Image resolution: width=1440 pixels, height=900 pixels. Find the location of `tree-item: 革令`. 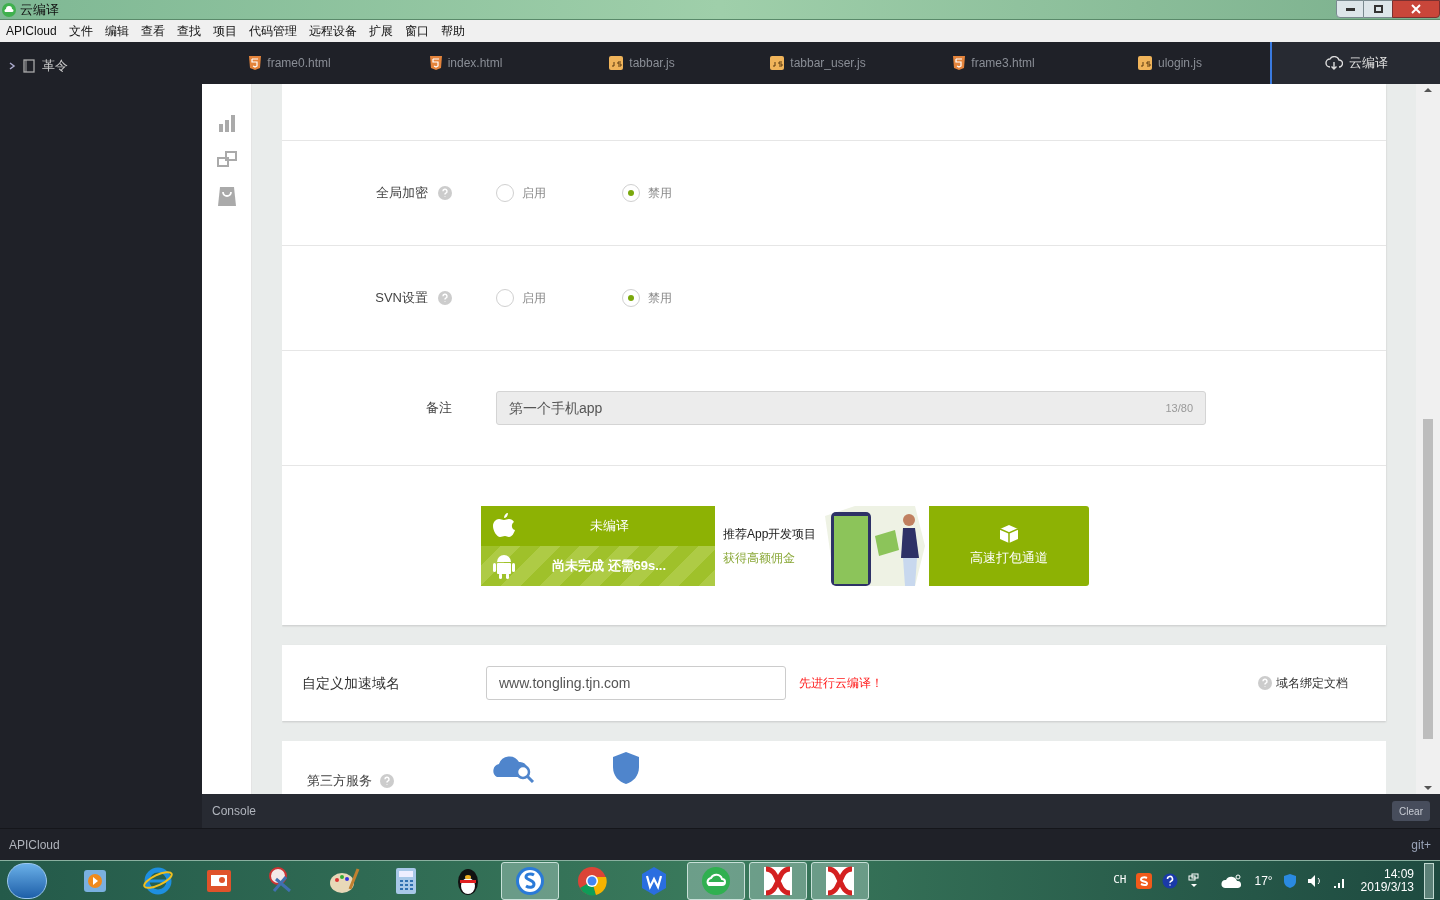

tree-item: 革令 is located at coordinates (105, 66).